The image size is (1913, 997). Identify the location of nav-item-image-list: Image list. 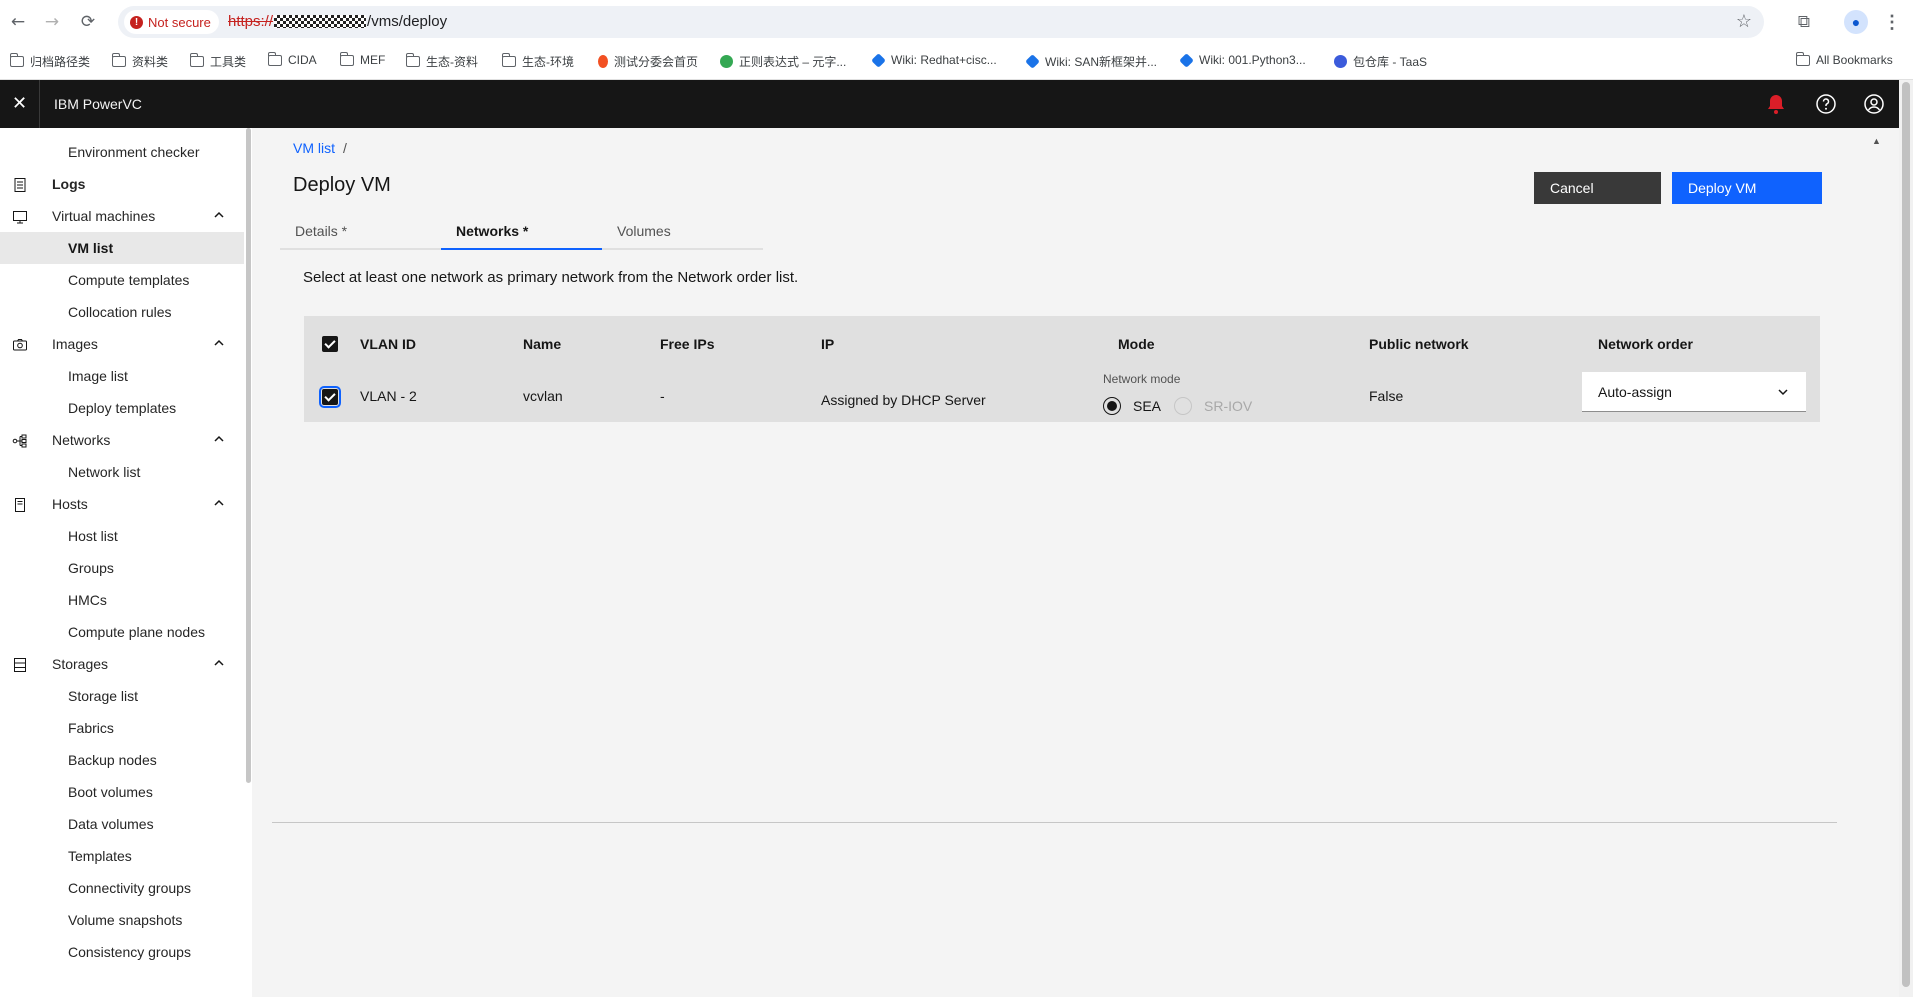
(122, 376).